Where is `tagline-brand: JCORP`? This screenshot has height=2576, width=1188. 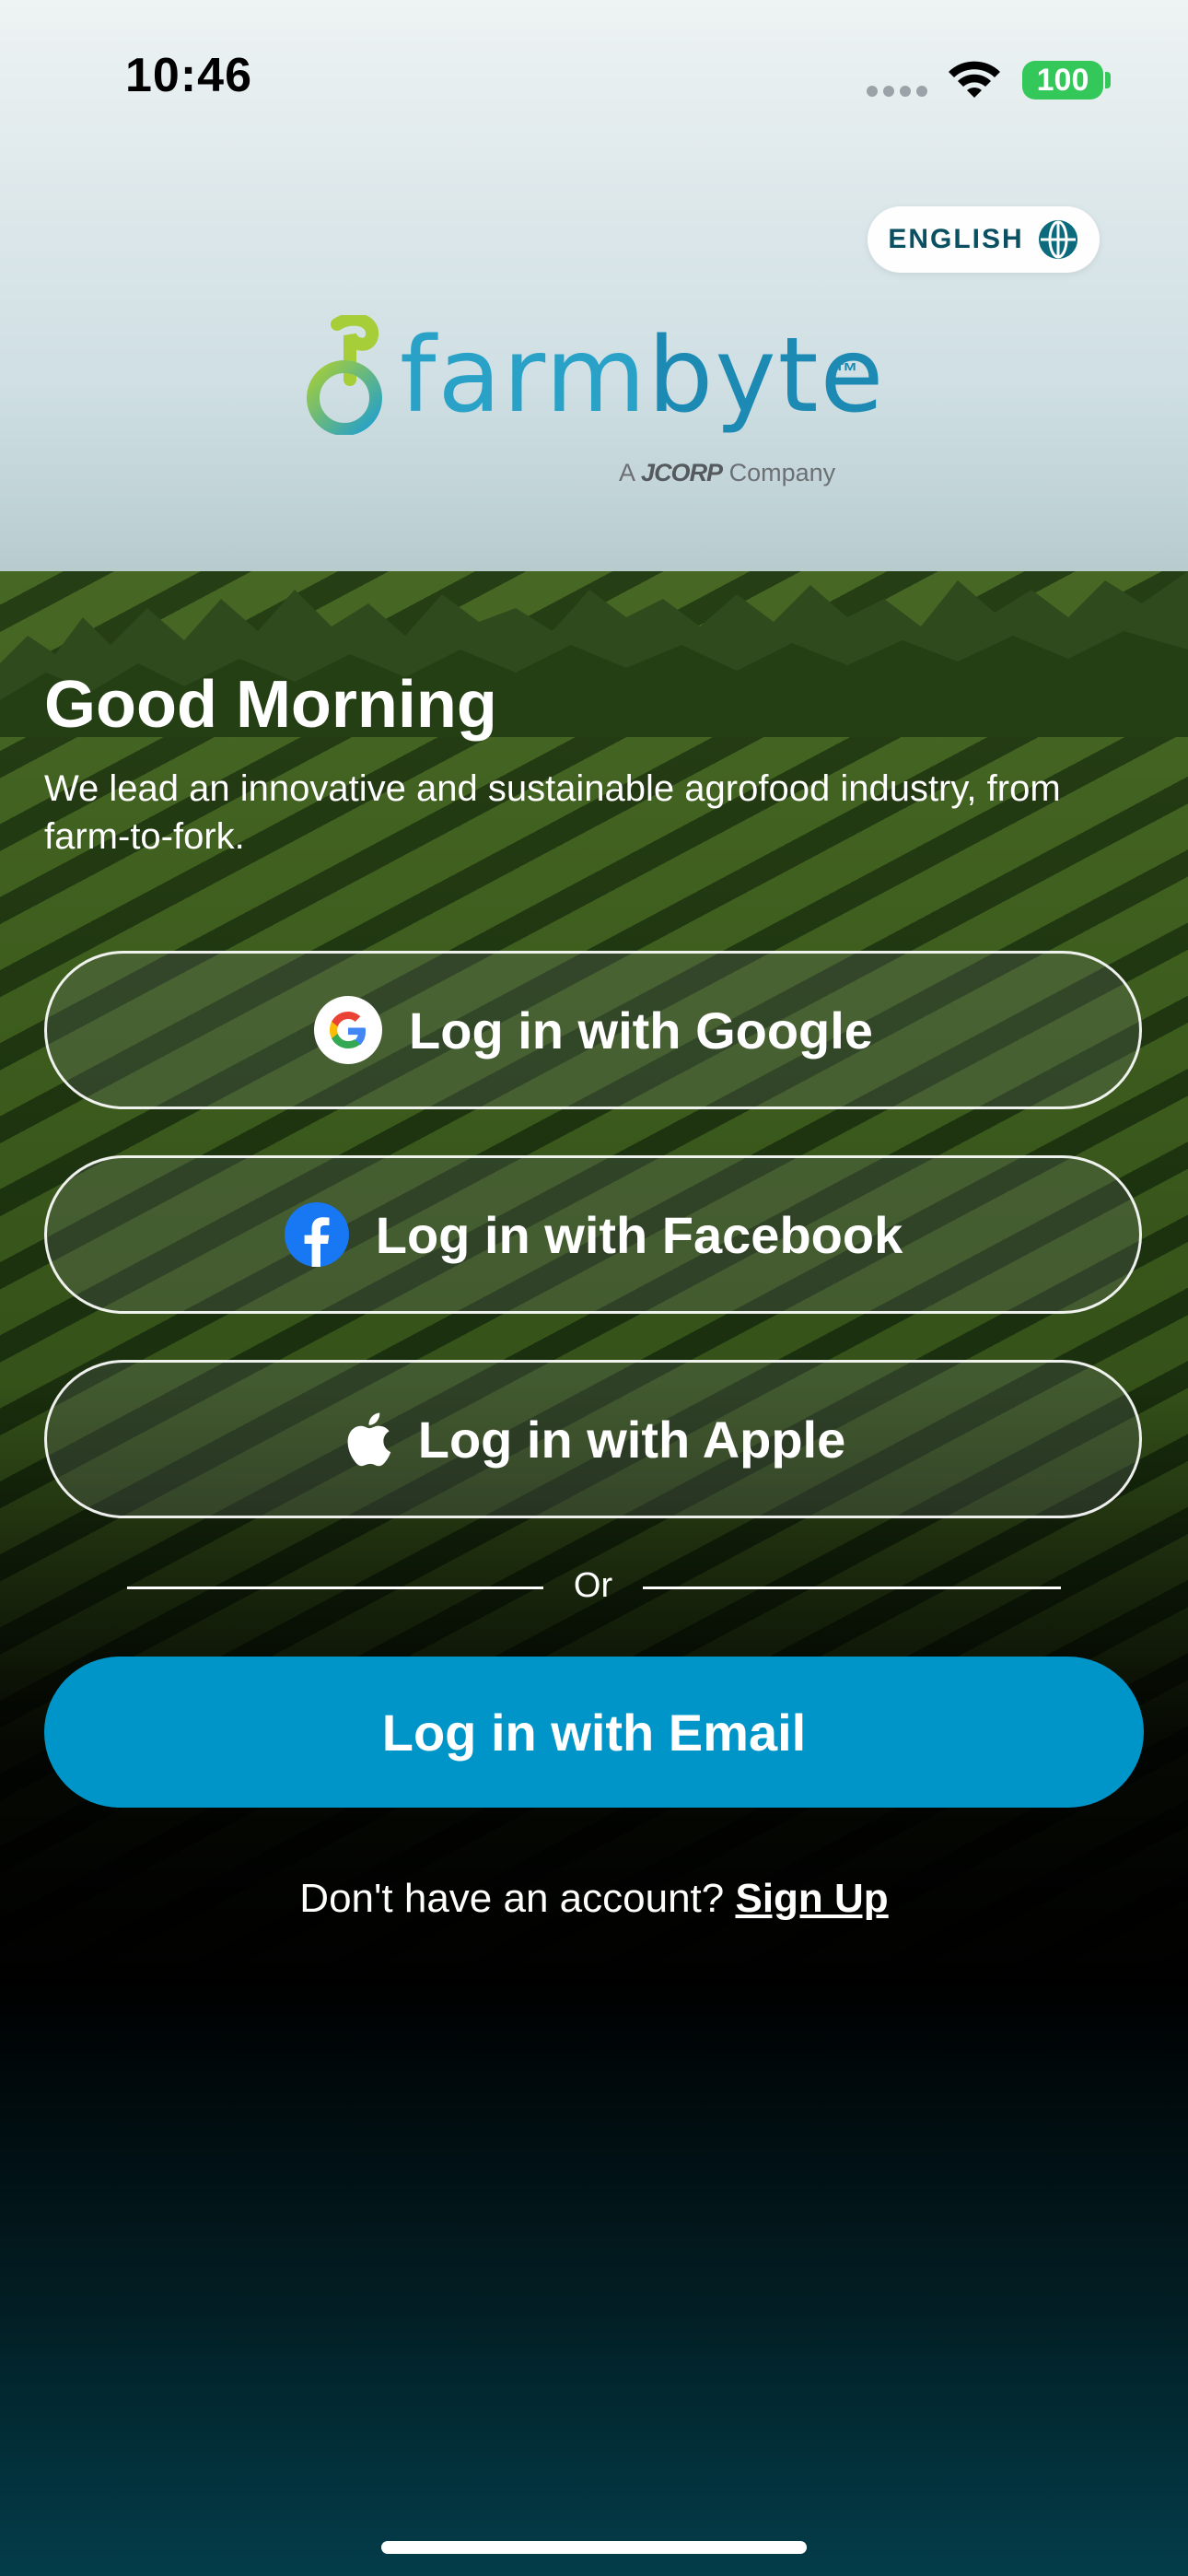 tagline-brand: JCORP is located at coordinates (682, 473).